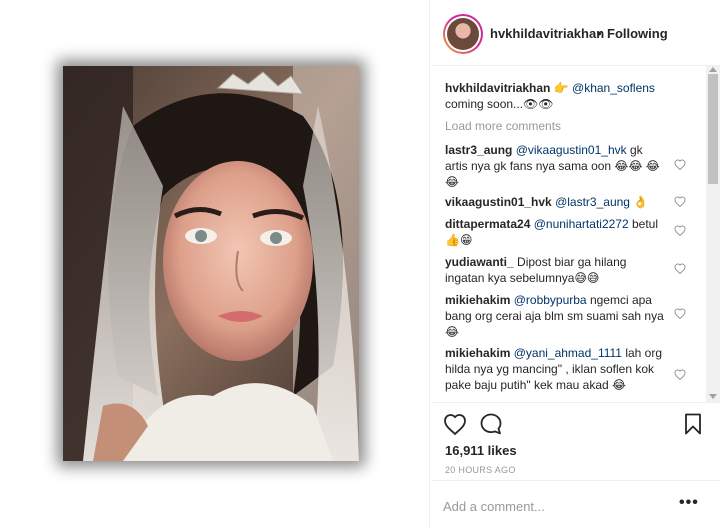 The width and height of the screenshot is (720, 528). I want to click on add-comment-bar: •••, so click(575, 504).